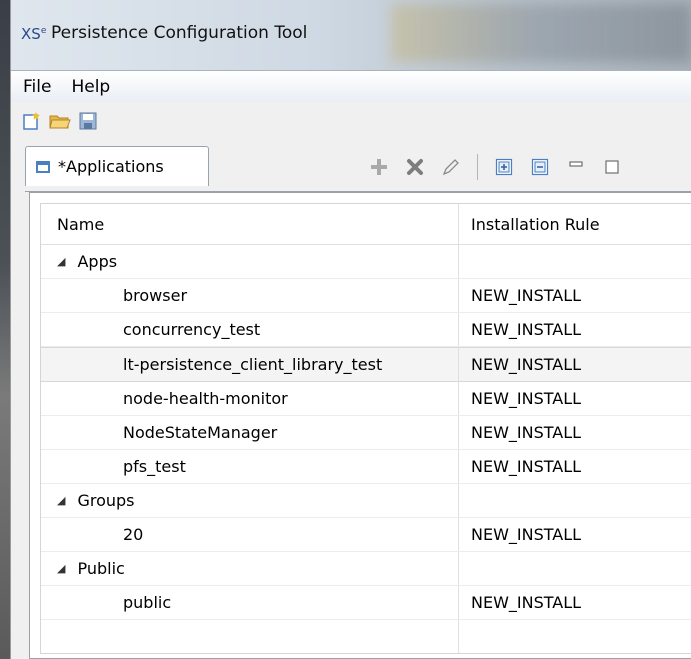  I want to click on table-row: concurrency_test NEW_INSTALL, so click(366, 330).